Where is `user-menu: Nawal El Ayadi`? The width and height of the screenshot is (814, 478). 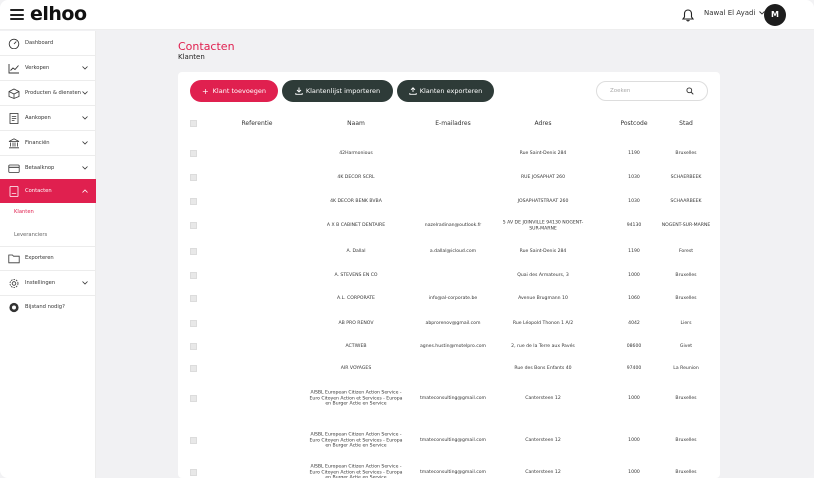 user-menu: Nawal El Ayadi is located at coordinates (734, 13).